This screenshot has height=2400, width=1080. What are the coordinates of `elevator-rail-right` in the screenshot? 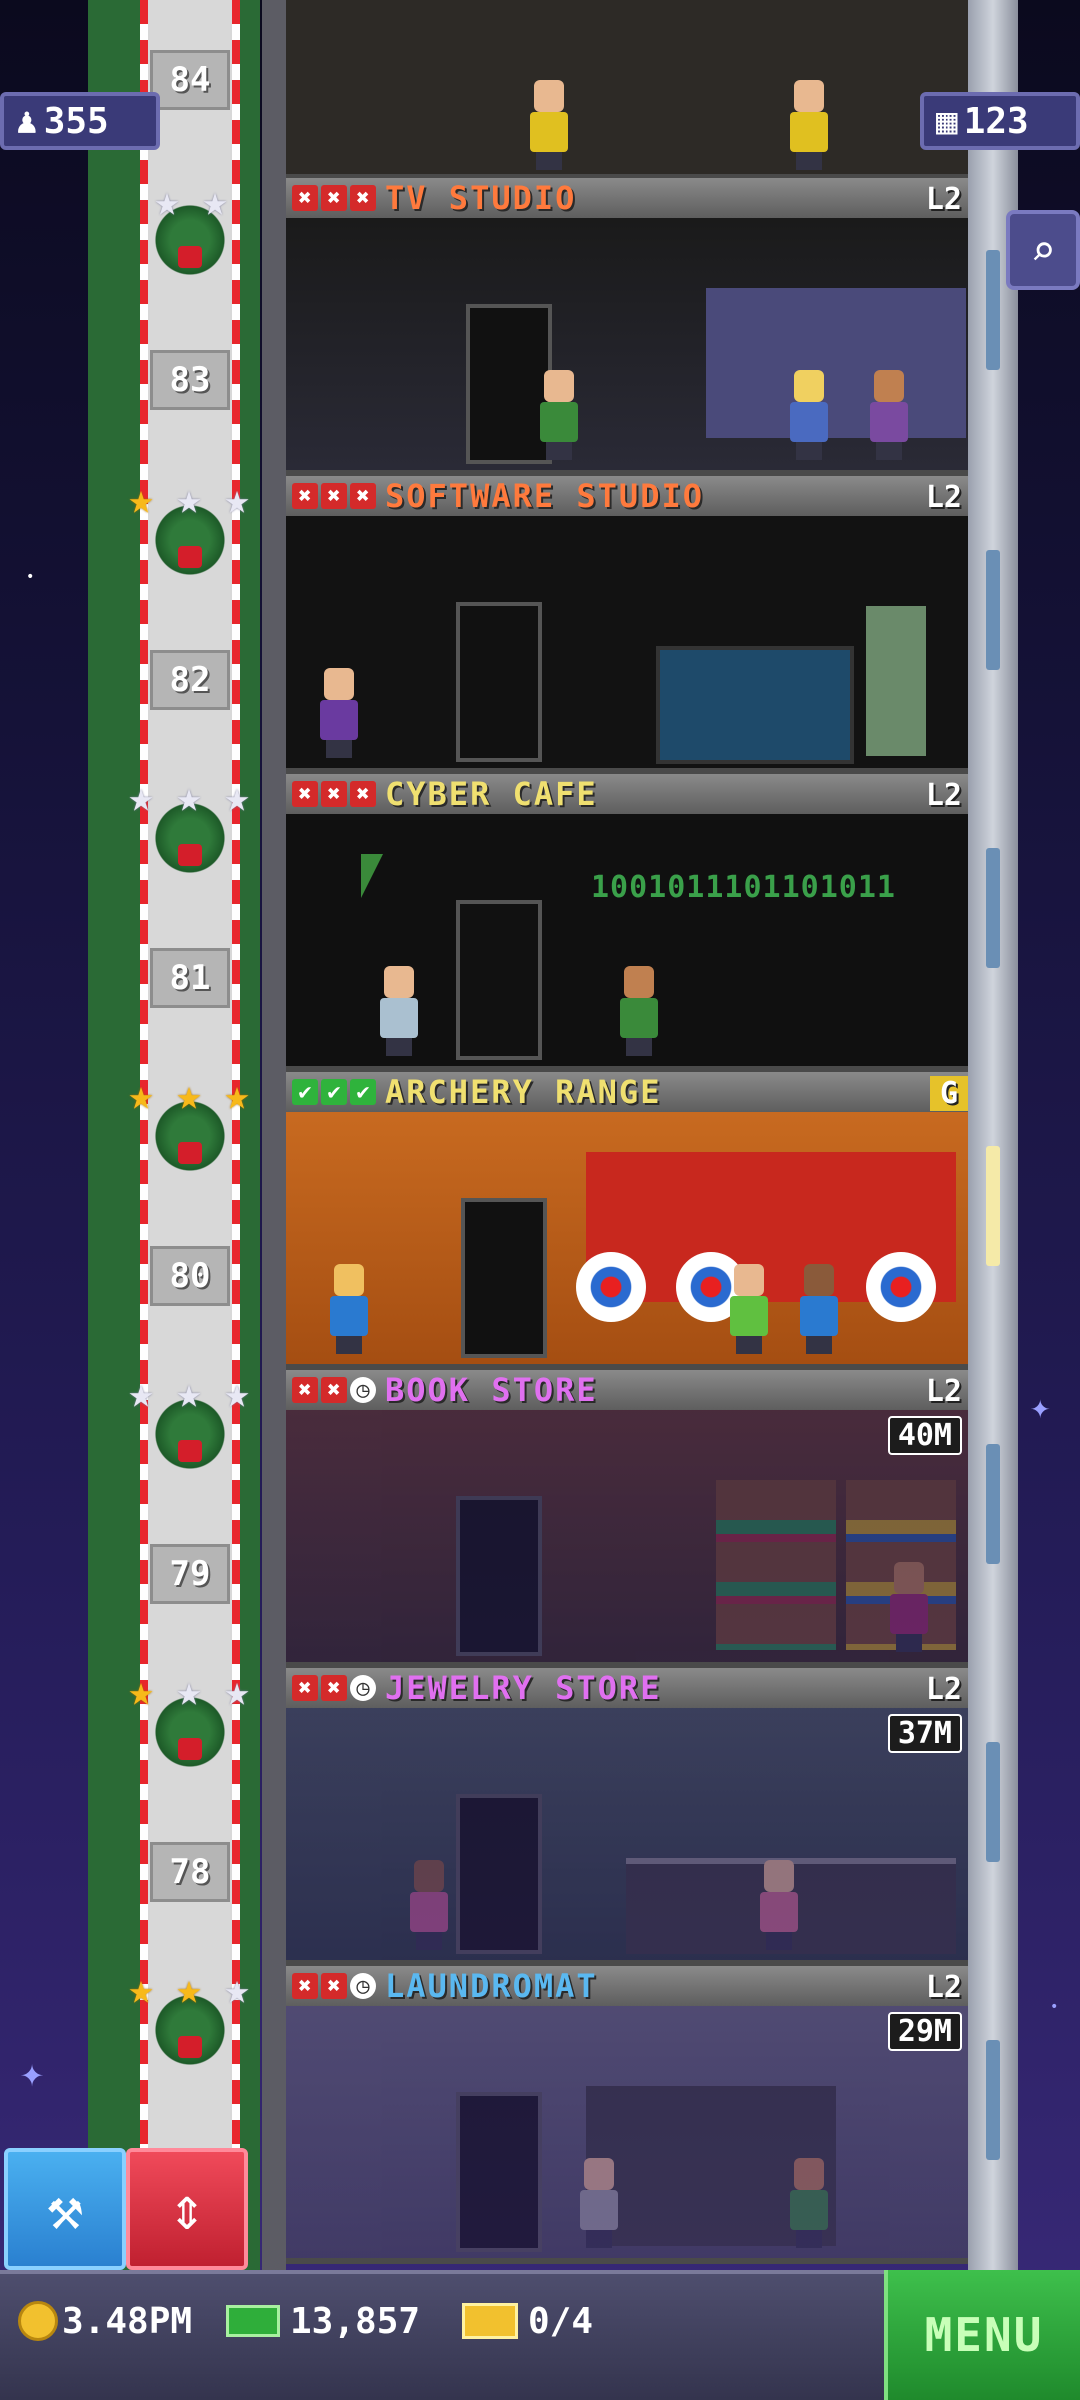 It's located at (236, 1135).